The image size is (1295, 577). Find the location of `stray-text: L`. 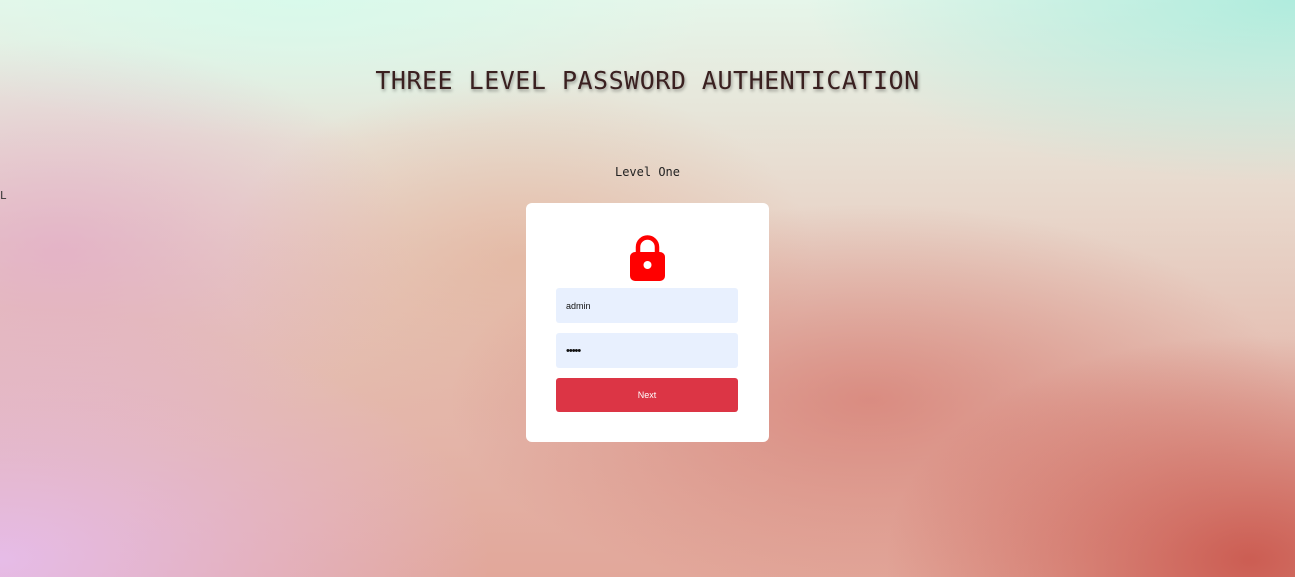

stray-text: L is located at coordinates (3, 195).